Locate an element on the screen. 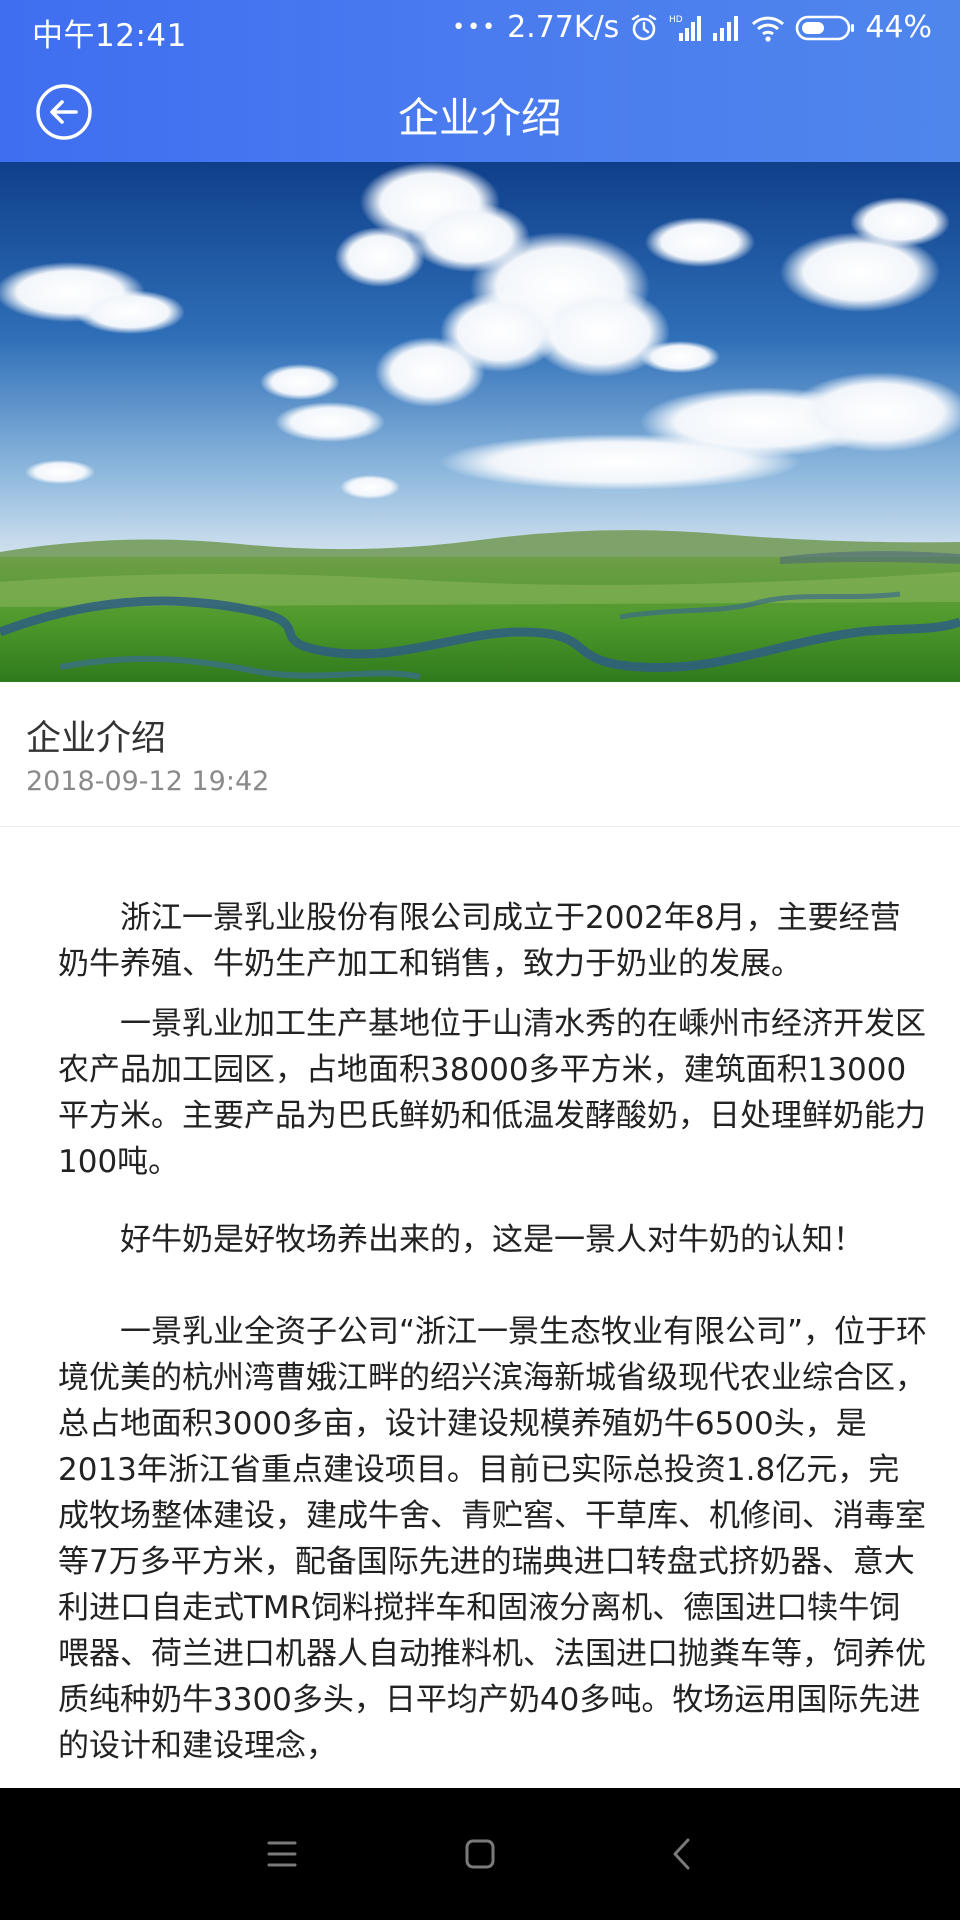  status-icons: ••• 2.77K/s HD 44% is located at coordinates (692, 27).